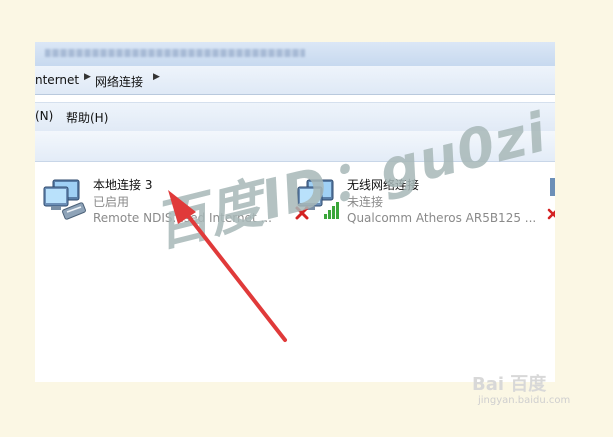 Image resolution: width=613 pixels, height=437 pixels. What do you see at coordinates (524, 400) in the screenshot?
I see `baidu-url: jingyan.baidu.com` at bounding box center [524, 400].